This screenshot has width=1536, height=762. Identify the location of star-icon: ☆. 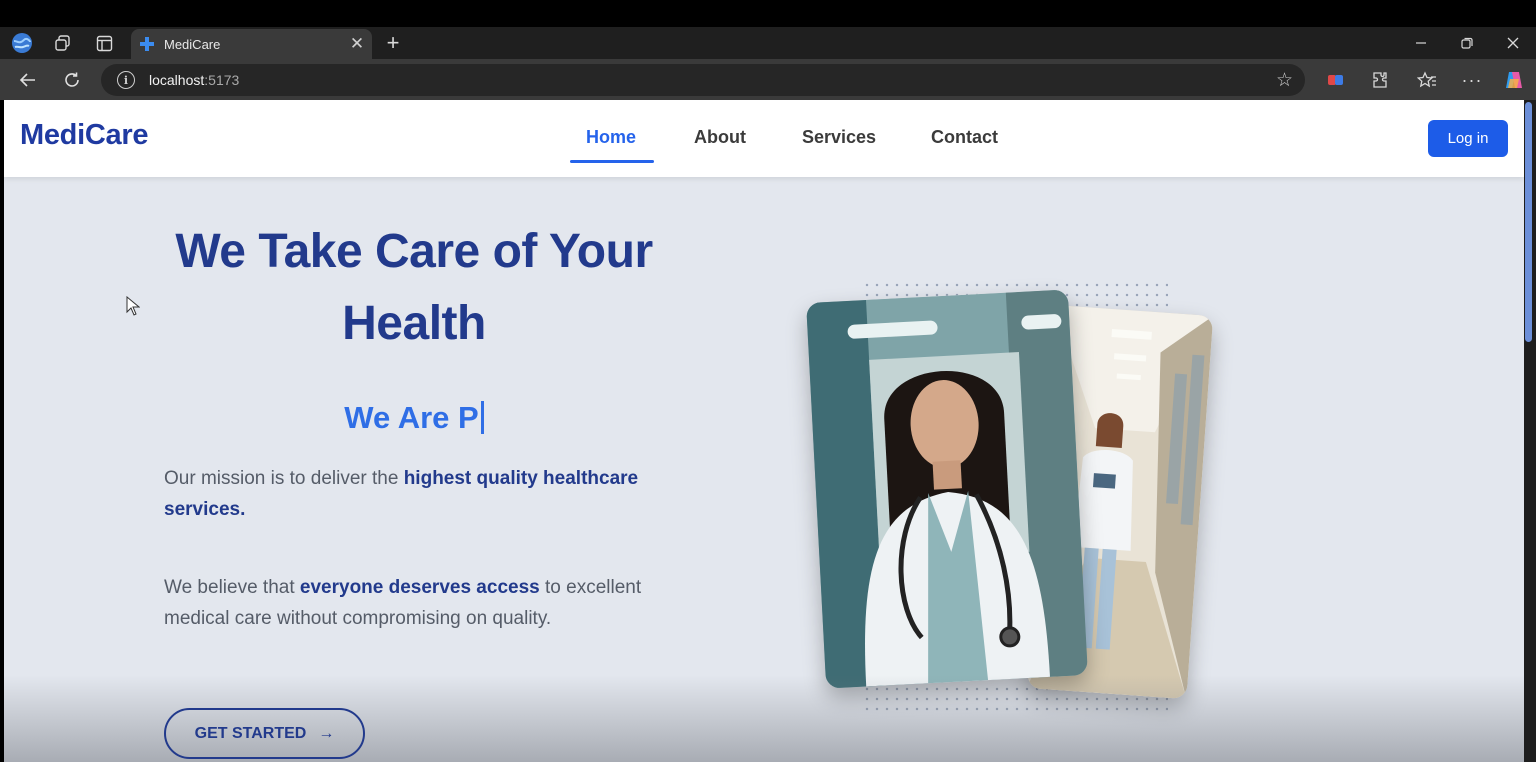
(1284, 80).